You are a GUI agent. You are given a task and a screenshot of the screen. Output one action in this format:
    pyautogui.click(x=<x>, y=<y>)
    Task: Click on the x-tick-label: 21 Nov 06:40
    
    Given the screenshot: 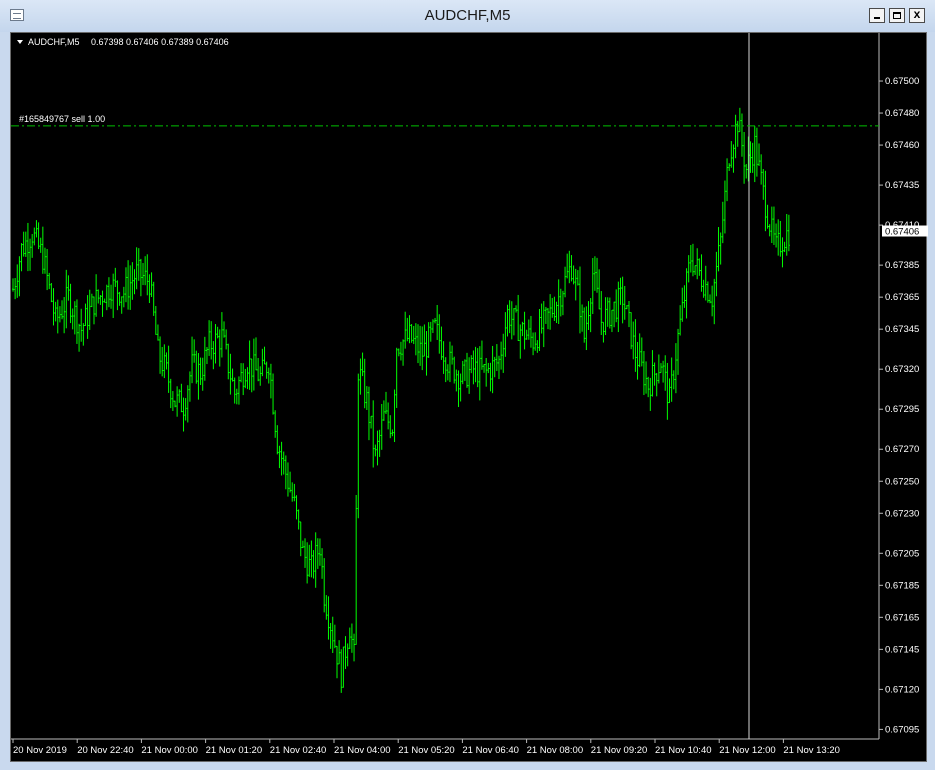 What is the action you would take?
    pyautogui.click(x=490, y=750)
    